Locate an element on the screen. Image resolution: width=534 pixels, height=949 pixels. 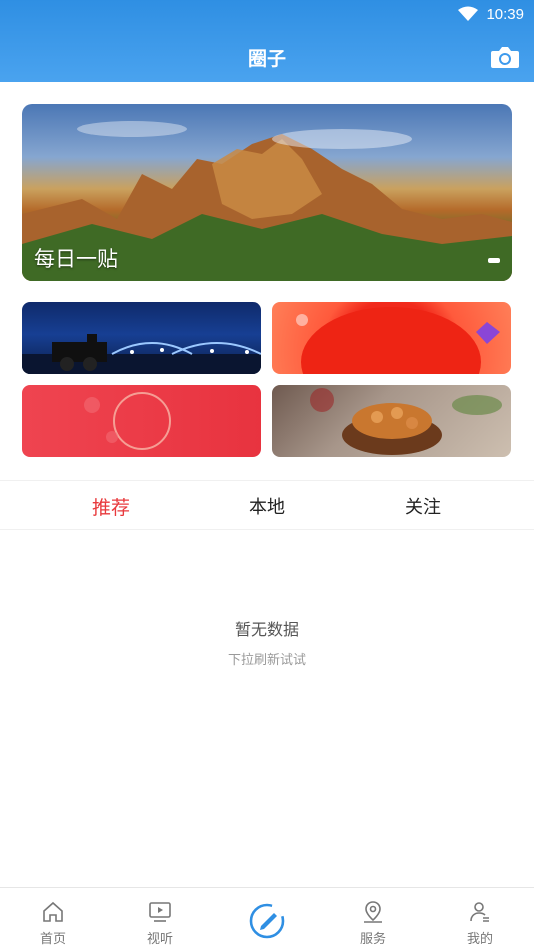
location-icon is located at coordinates (373, 912).